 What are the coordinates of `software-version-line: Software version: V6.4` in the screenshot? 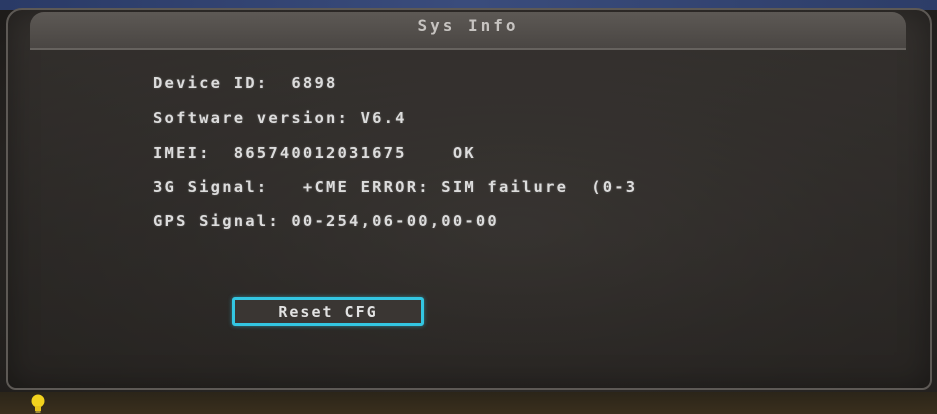 It's located at (280, 118).